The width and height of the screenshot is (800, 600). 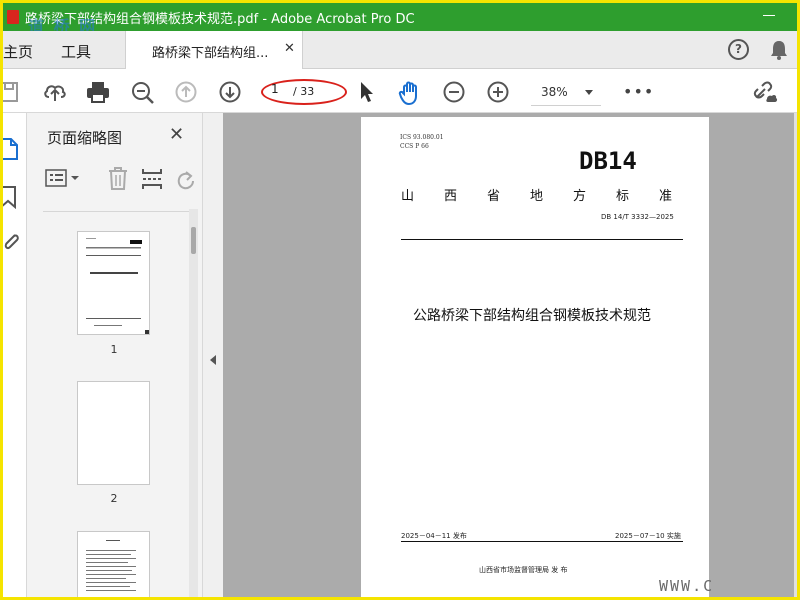 What do you see at coordinates (769, 15) in the screenshot?
I see `minimize-button` at bounding box center [769, 15].